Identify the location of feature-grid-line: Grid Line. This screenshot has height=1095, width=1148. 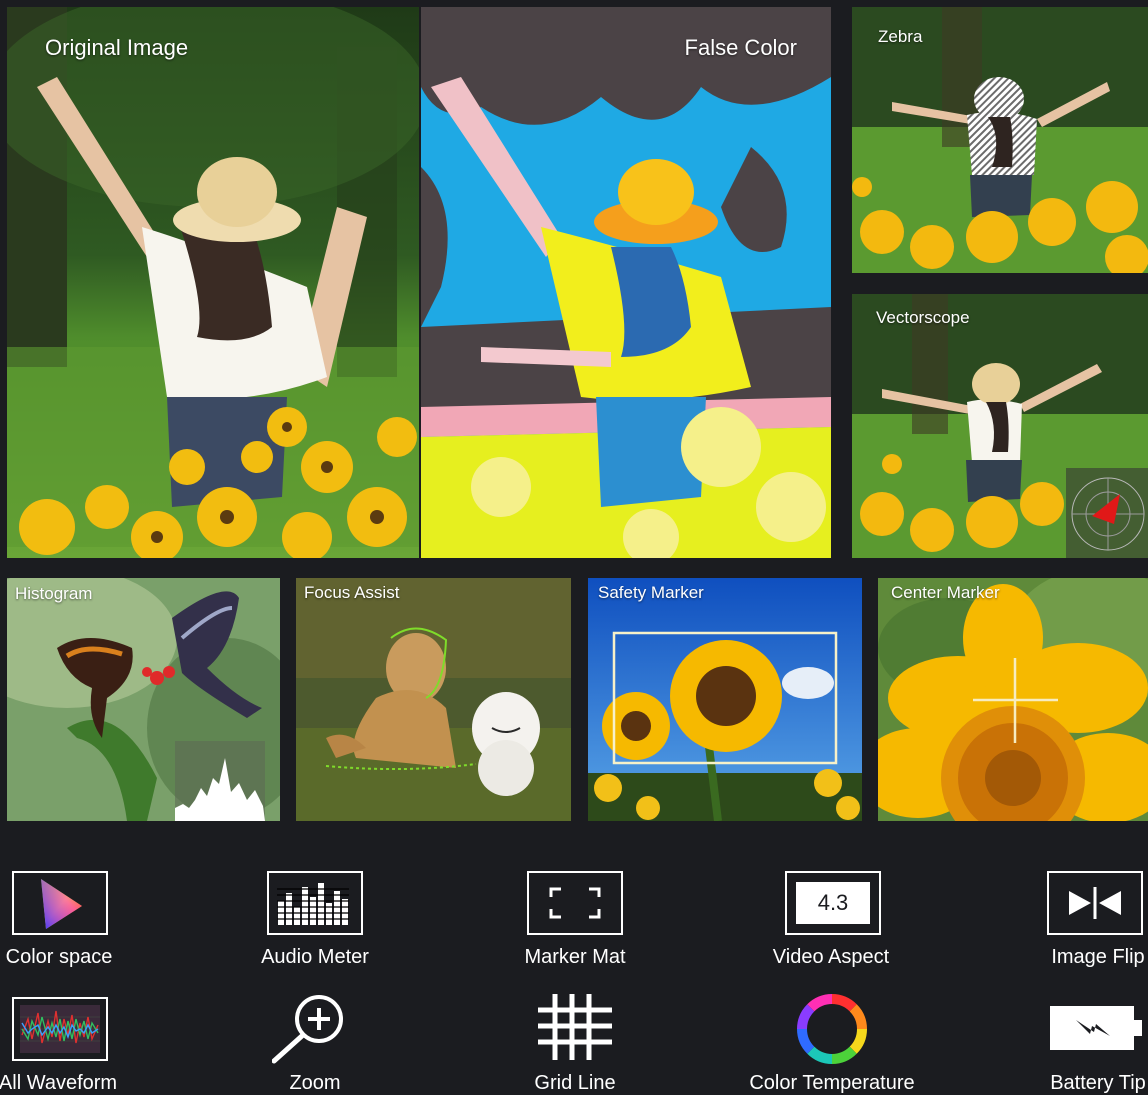
(575, 1044).